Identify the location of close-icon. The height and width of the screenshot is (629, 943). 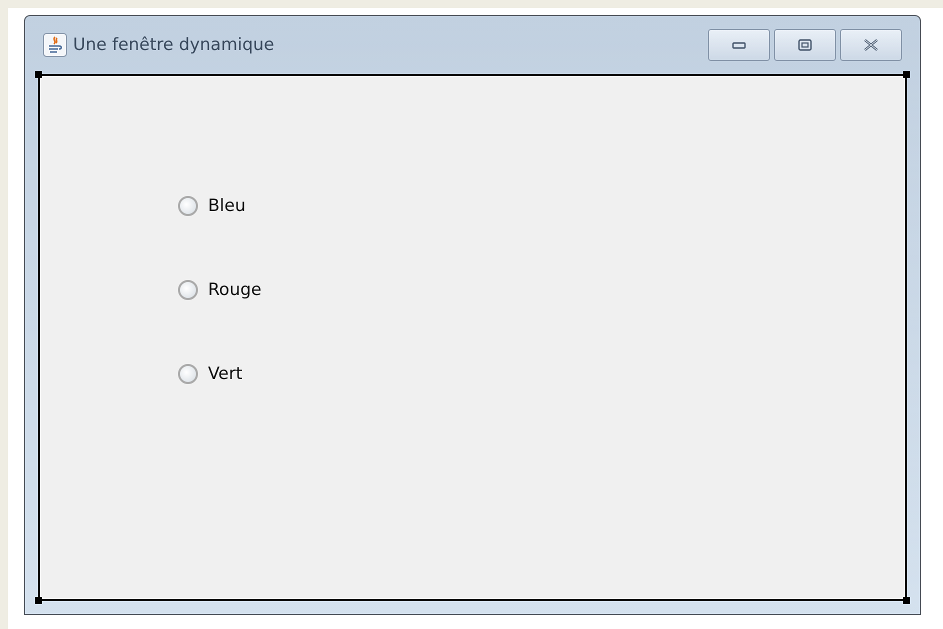
(871, 45).